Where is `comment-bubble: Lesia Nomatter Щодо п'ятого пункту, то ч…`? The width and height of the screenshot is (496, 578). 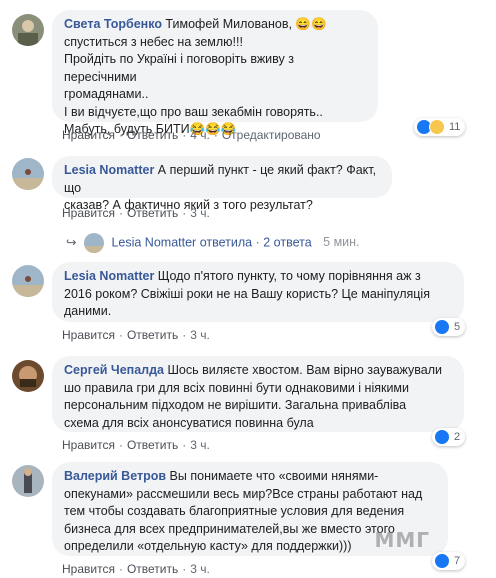
comment-bubble: Lesia Nomatter Щодо п'ятого пункту, то ч… is located at coordinates (258, 292).